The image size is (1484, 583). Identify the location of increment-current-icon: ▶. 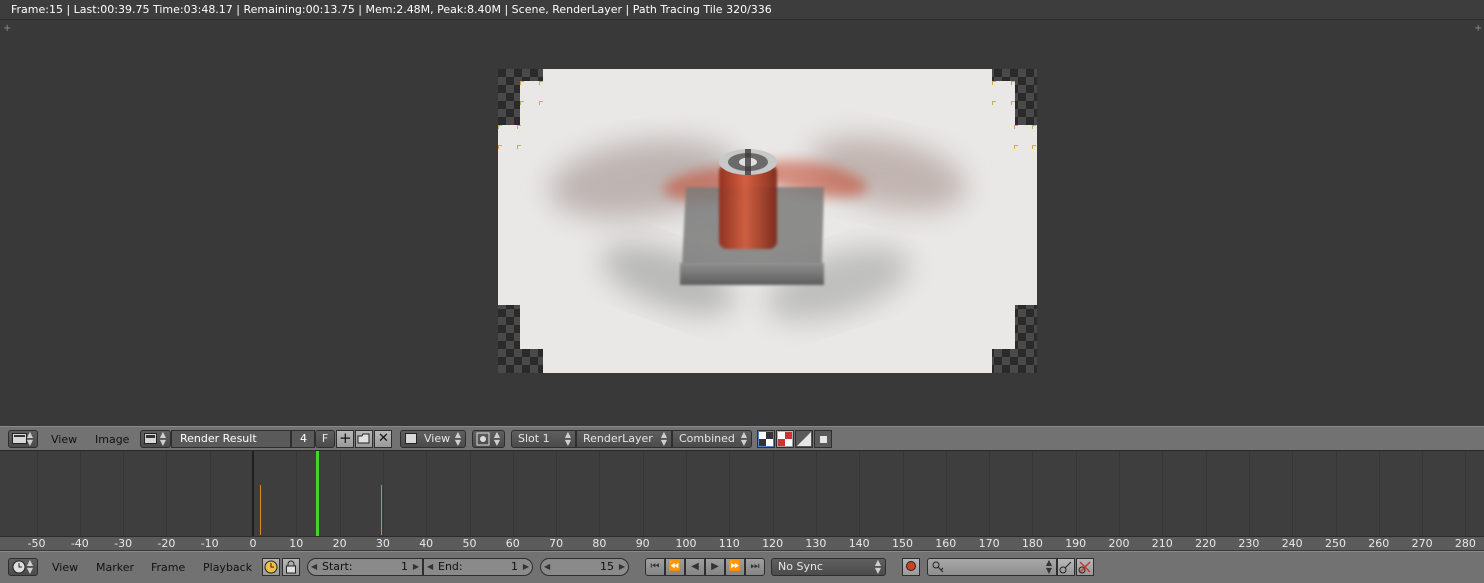
(622, 567).